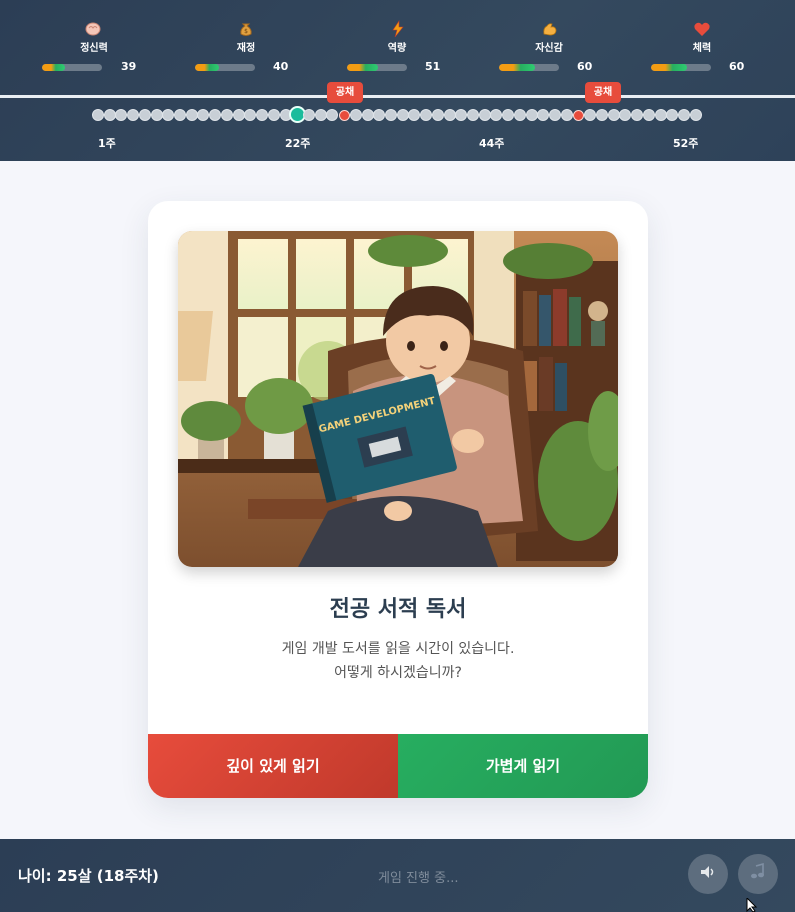 Image resolution: width=795 pixels, height=912 pixels. Describe the element at coordinates (397, 128) in the screenshot. I see `week-timeline: 1주 22주 44주 52주` at that location.